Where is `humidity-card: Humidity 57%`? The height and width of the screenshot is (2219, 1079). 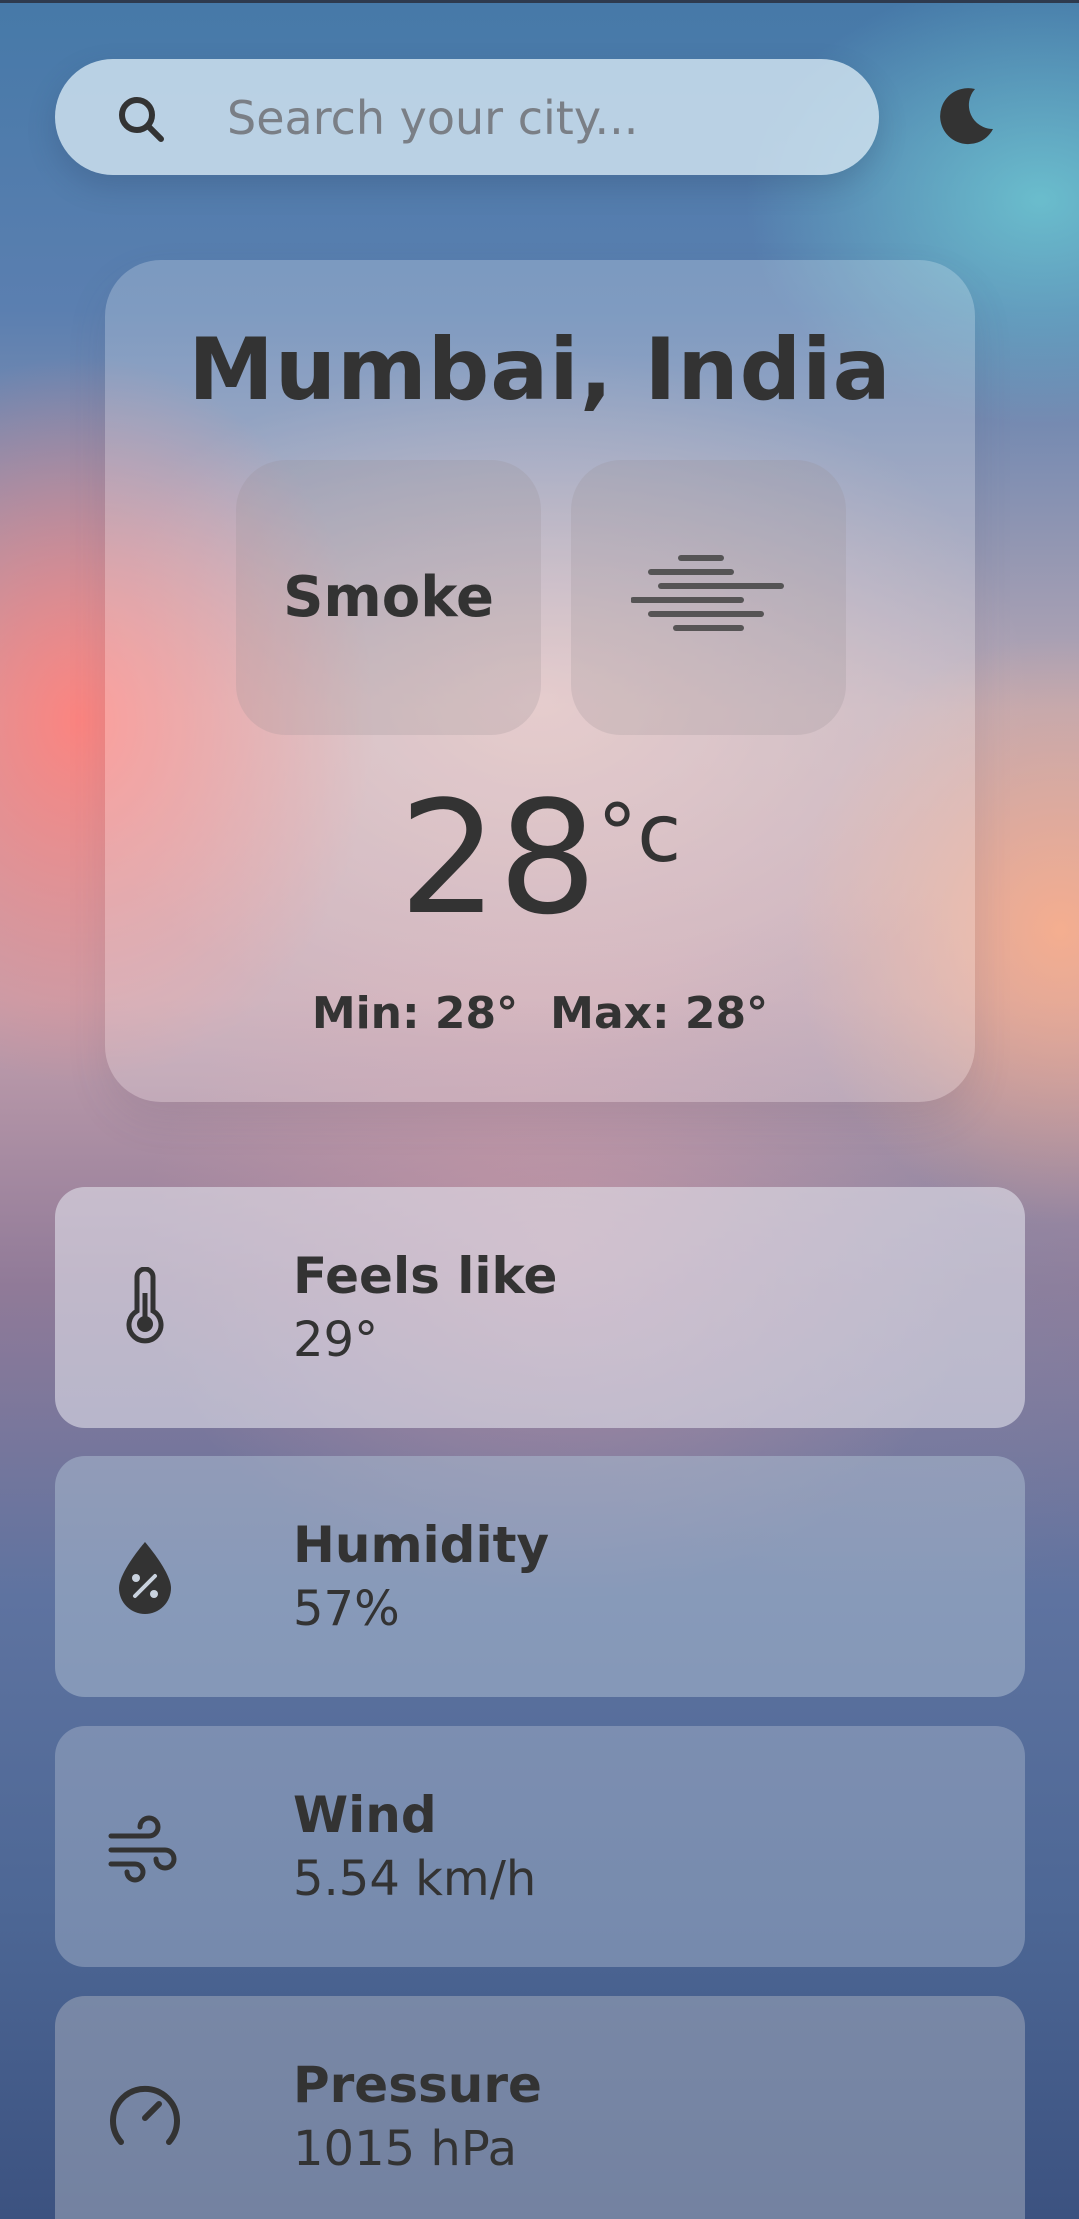 humidity-card: Humidity 57% is located at coordinates (540, 1576).